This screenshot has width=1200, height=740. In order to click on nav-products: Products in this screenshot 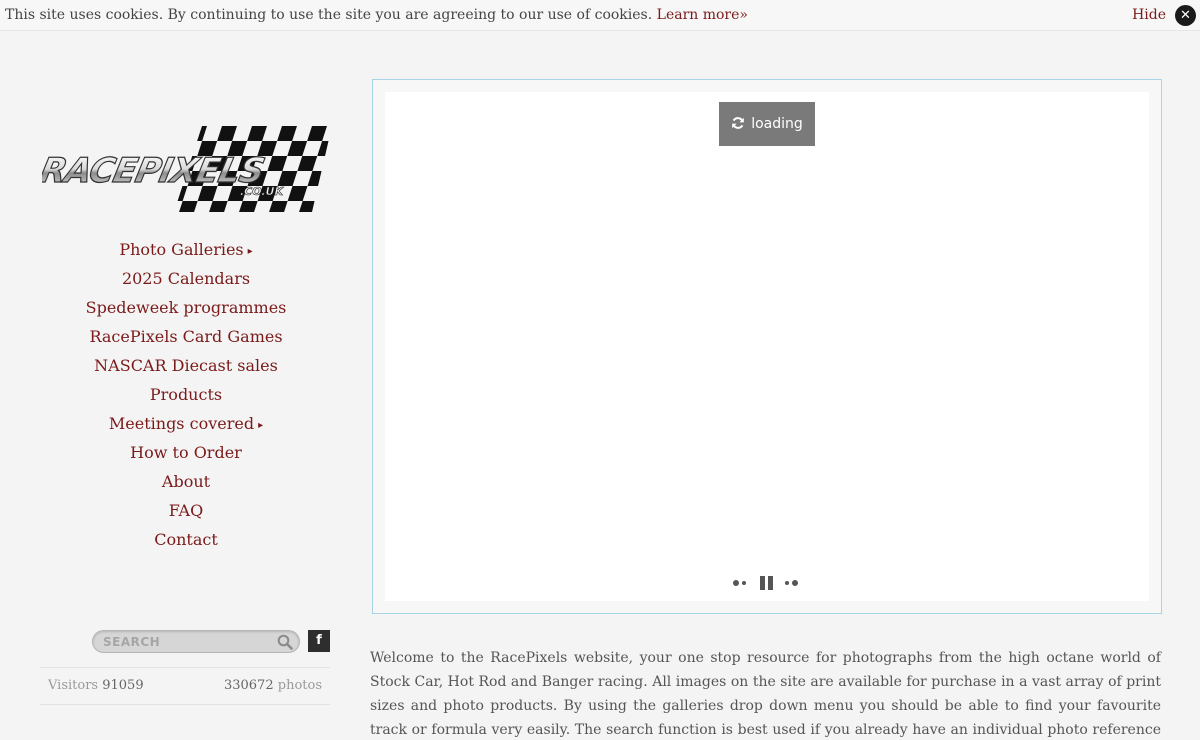, I will do `click(186, 394)`.